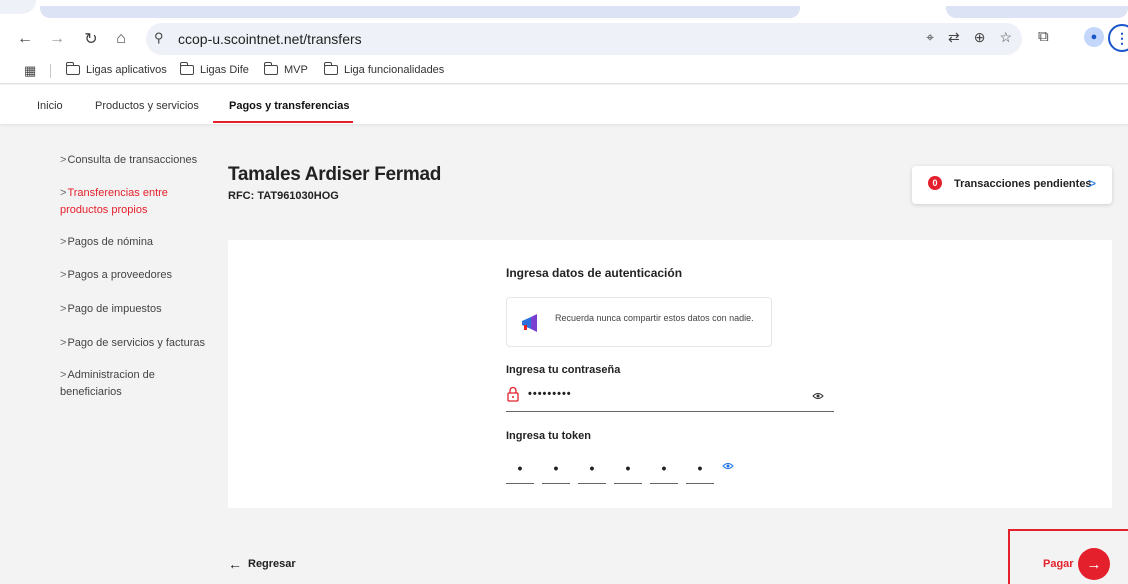 The width and height of the screenshot is (1128, 584). Describe the element at coordinates (335, 174) in the screenshot. I see `customer-name: Tamales Ardiser Fermad` at that location.